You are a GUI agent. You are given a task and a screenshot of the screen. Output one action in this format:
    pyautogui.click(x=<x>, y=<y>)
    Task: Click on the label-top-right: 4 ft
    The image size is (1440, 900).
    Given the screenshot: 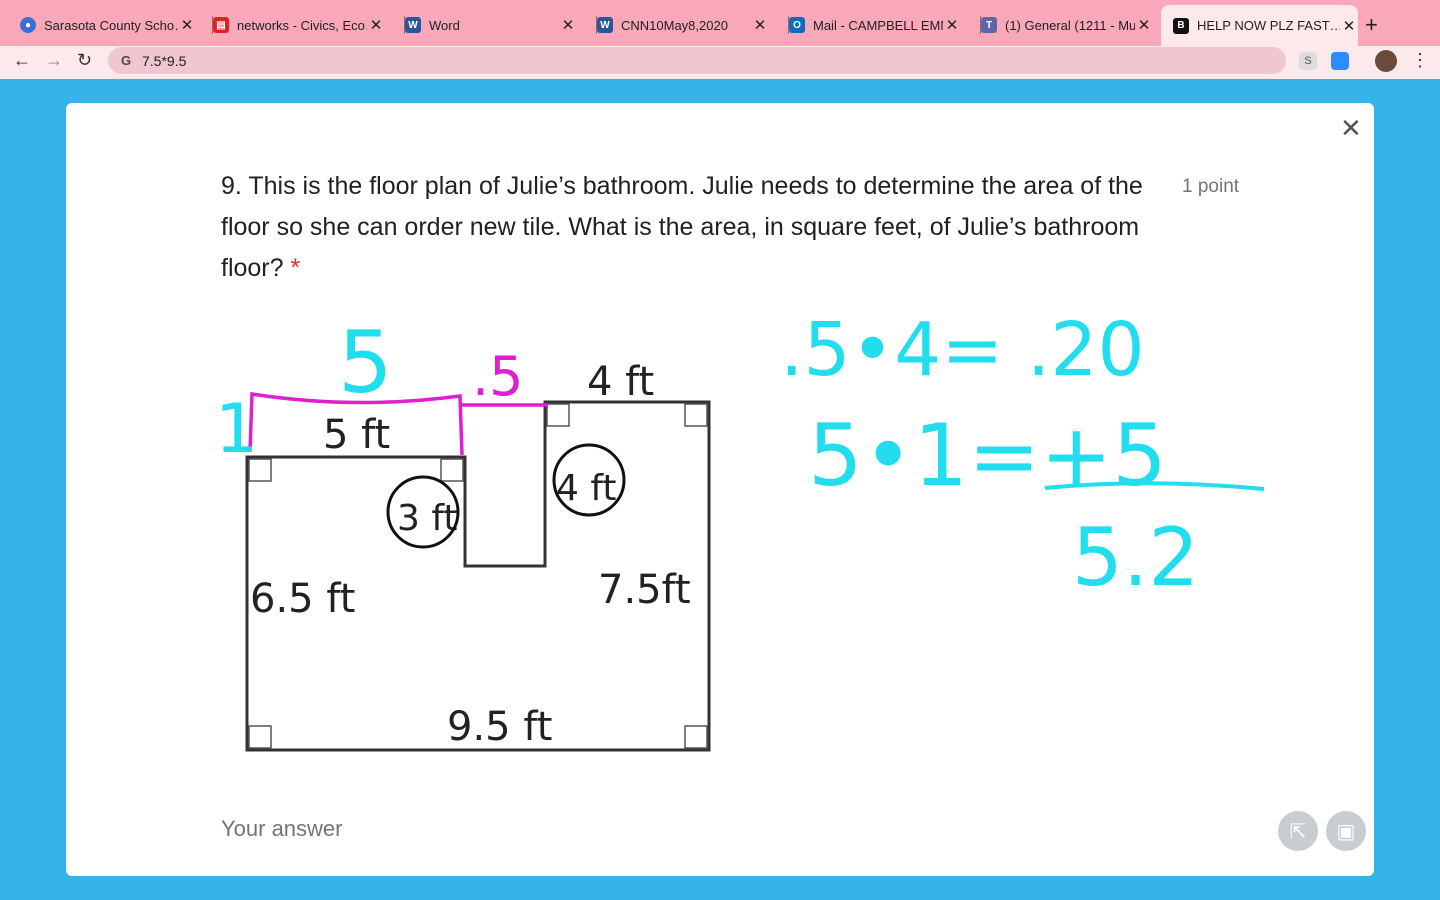 What is the action you would take?
    pyautogui.click(x=620, y=382)
    